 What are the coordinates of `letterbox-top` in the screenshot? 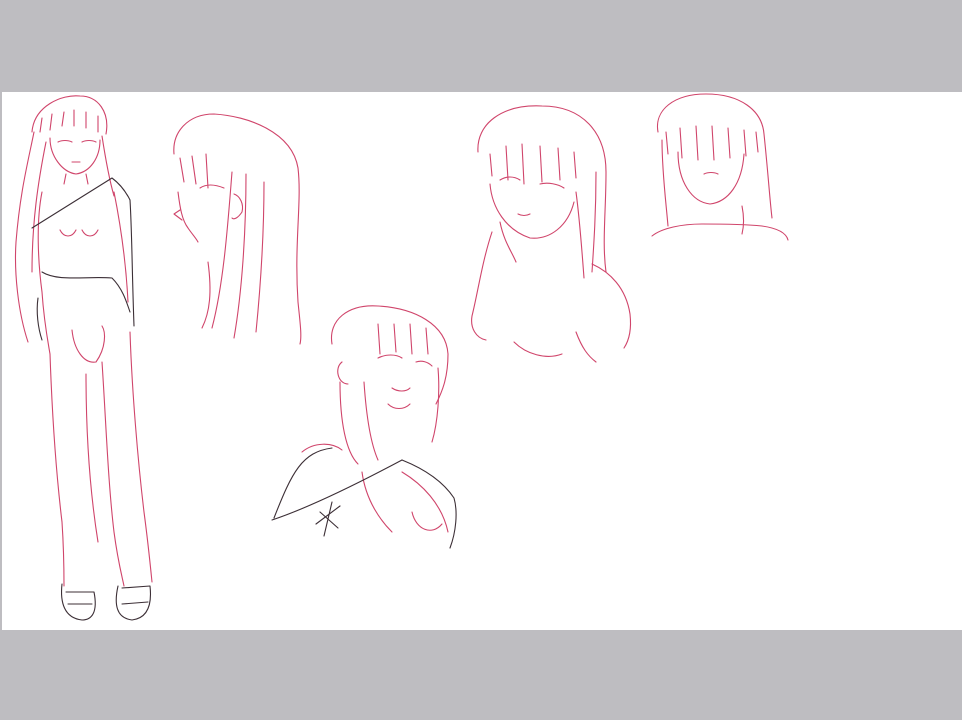 It's located at (481, 46).